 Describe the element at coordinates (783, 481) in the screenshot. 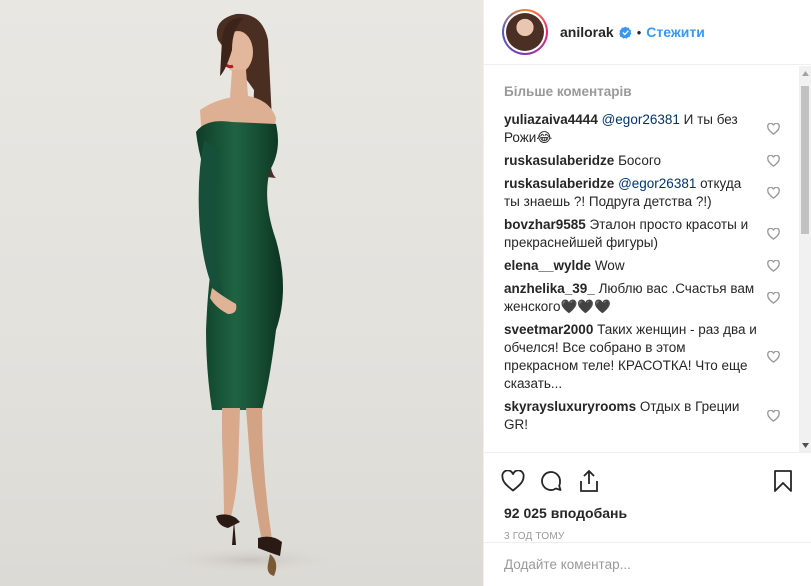

I see `bookmark-icon` at that location.